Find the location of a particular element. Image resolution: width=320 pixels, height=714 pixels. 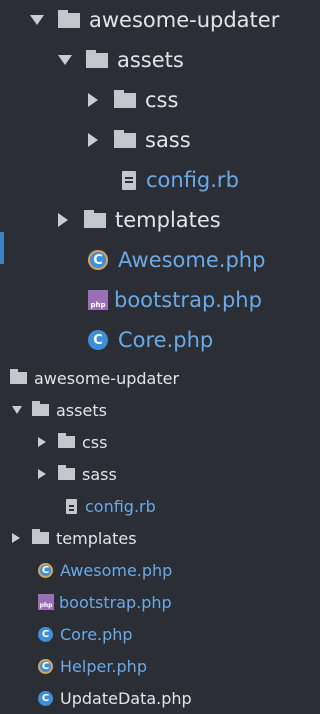

tree-item-helper-php: C Helper.php is located at coordinates (92, 666).